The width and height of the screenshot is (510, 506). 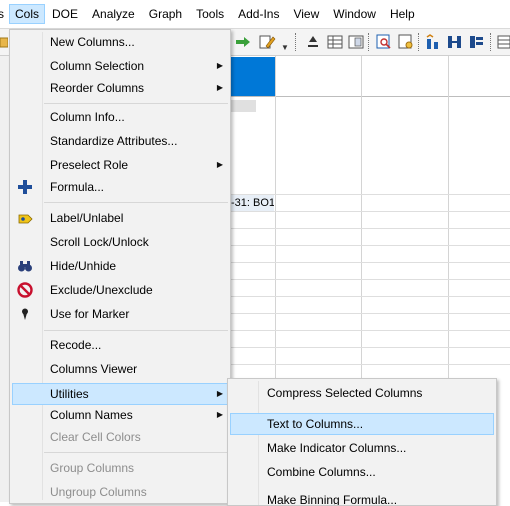 I want to click on menu-item-cols: Cols, so click(x=27, y=14).